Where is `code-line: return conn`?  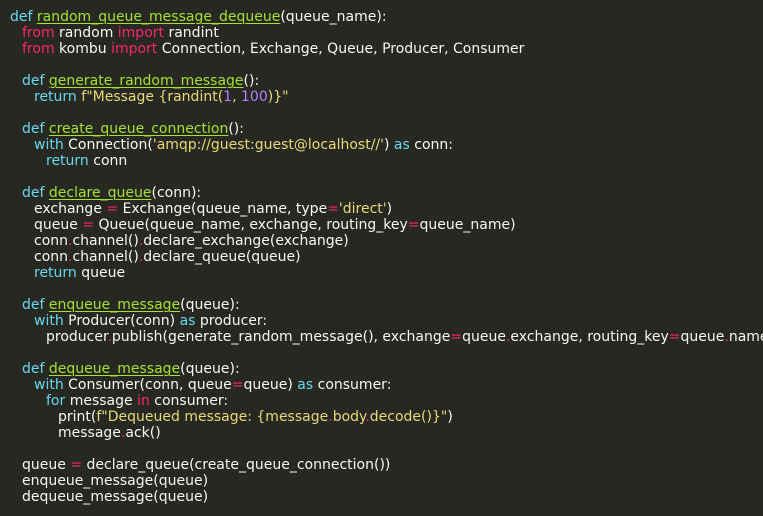
code-line: return conn is located at coordinates (386, 161).